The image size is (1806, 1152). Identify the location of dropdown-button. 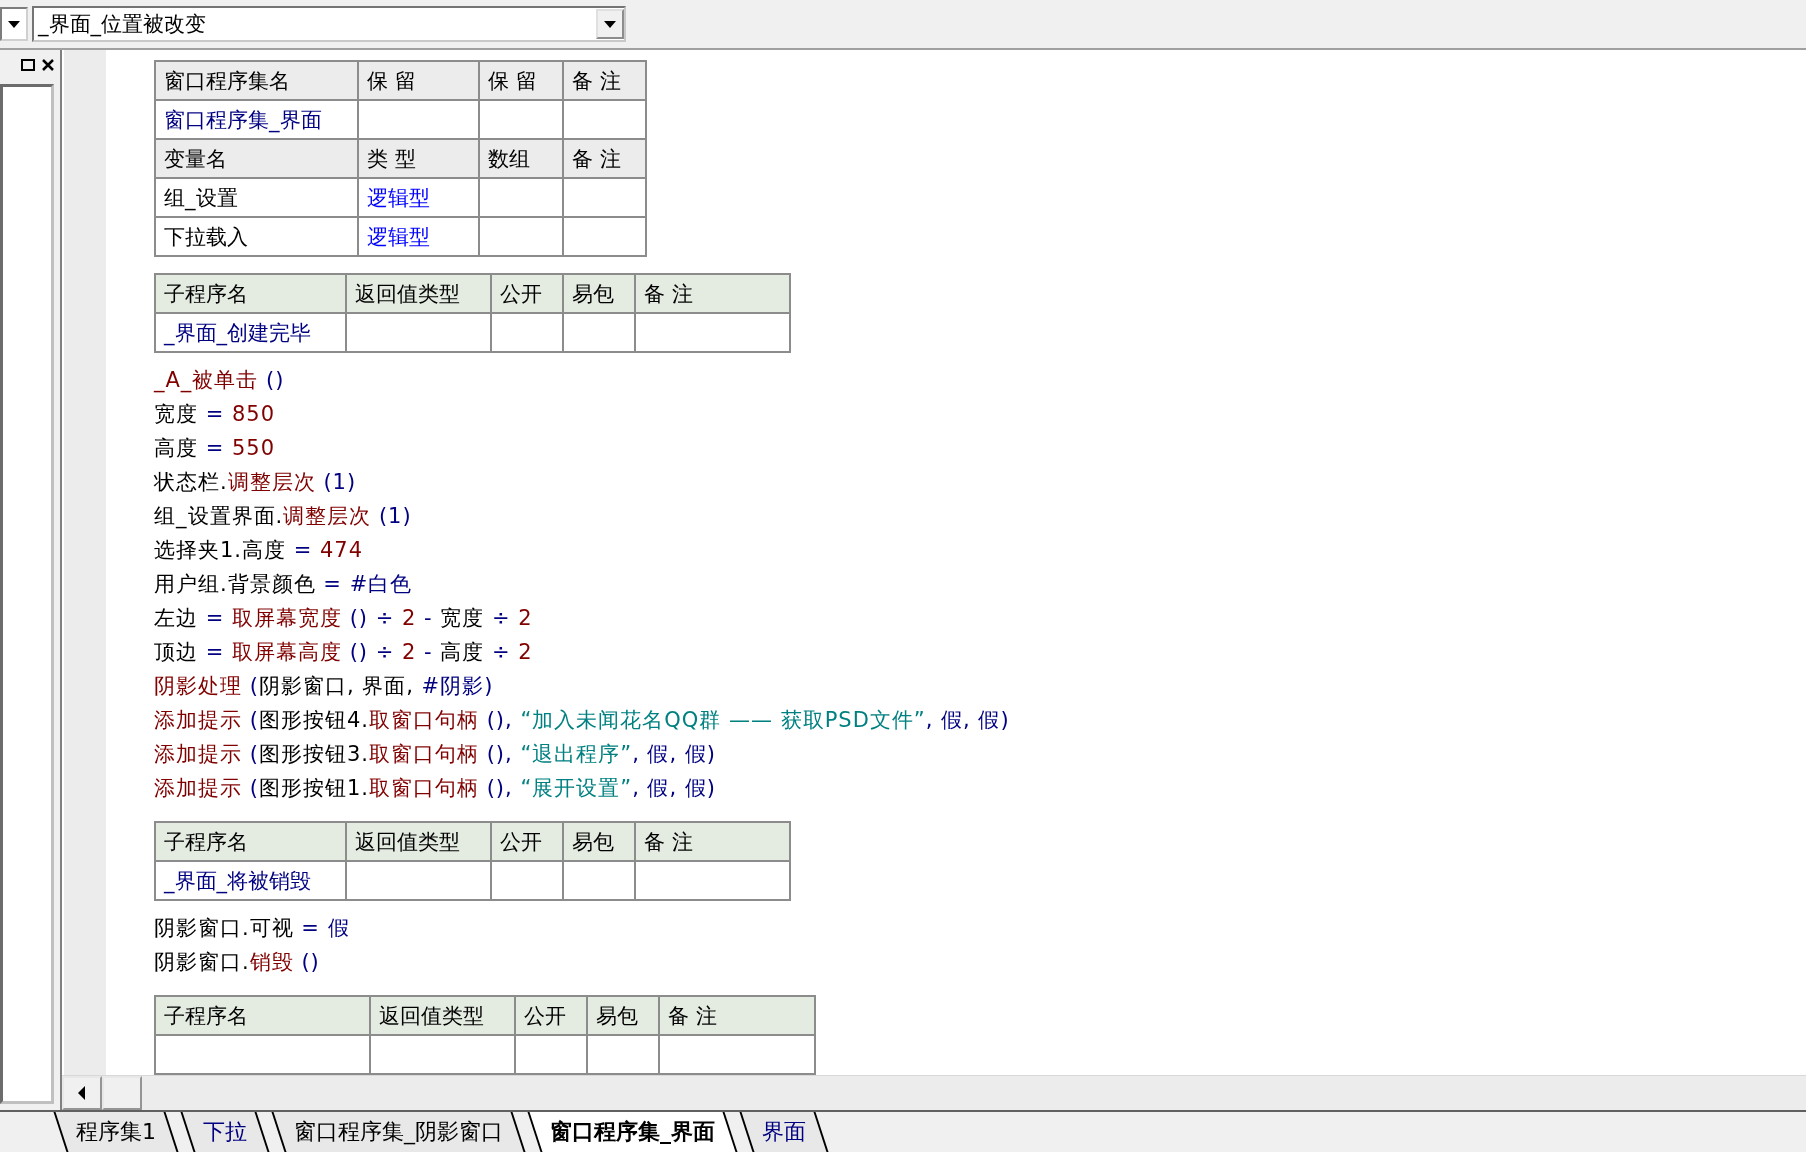
(14, 24).